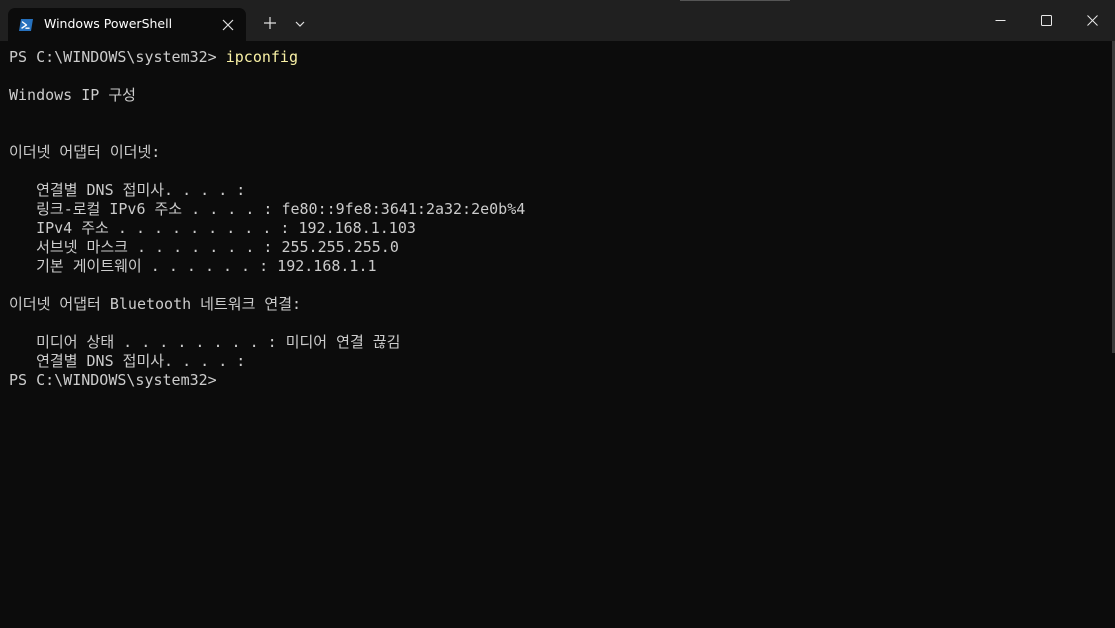 The height and width of the screenshot is (628, 1115). What do you see at coordinates (204, 247) in the screenshot?
I see `output-line: 서브넷 마스크 . . . . . . . : 255.255.255.0` at bounding box center [204, 247].